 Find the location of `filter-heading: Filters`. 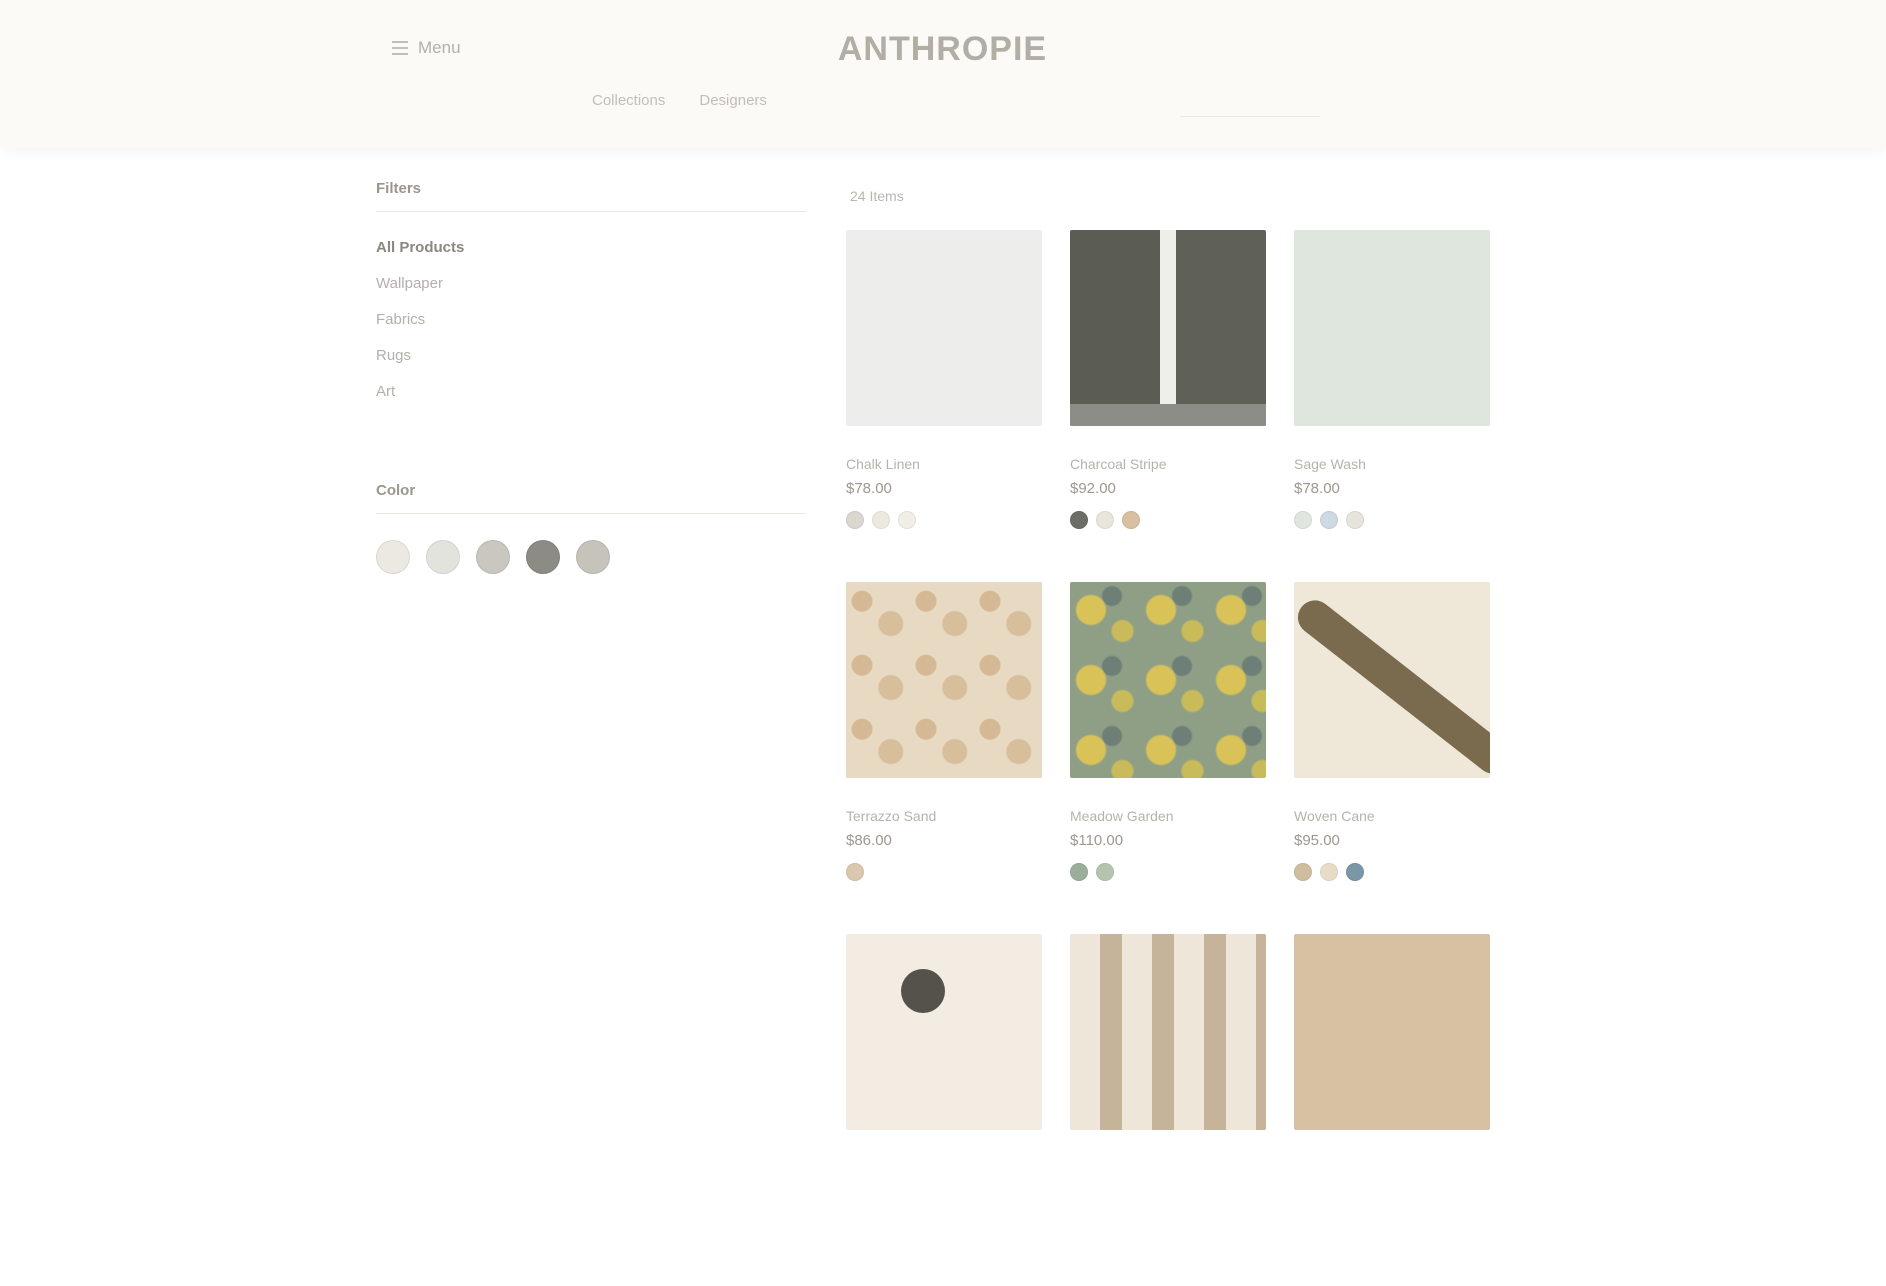

filter-heading: Filters is located at coordinates (591, 196).